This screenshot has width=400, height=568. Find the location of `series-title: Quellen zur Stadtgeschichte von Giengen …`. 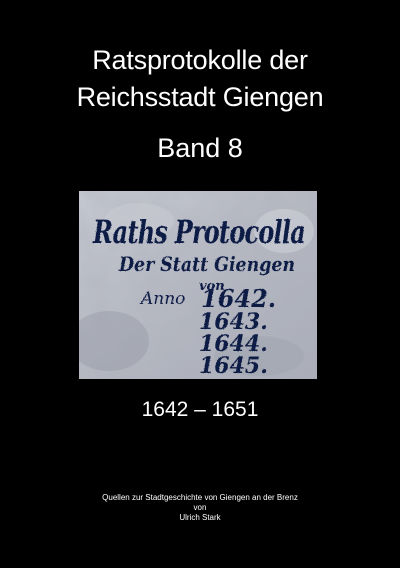

series-title: Quellen zur Stadtgeschichte von Giengen … is located at coordinates (200, 497).